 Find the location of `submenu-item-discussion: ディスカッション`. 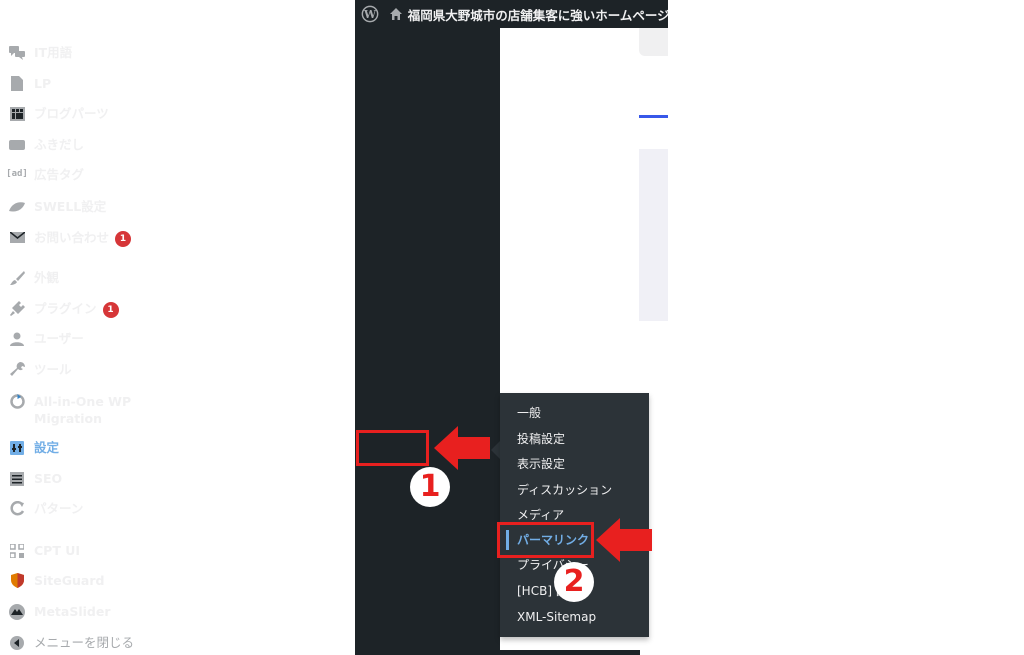

submenu-item-discussion: ディスカッション is located at coordinates (564, 490).